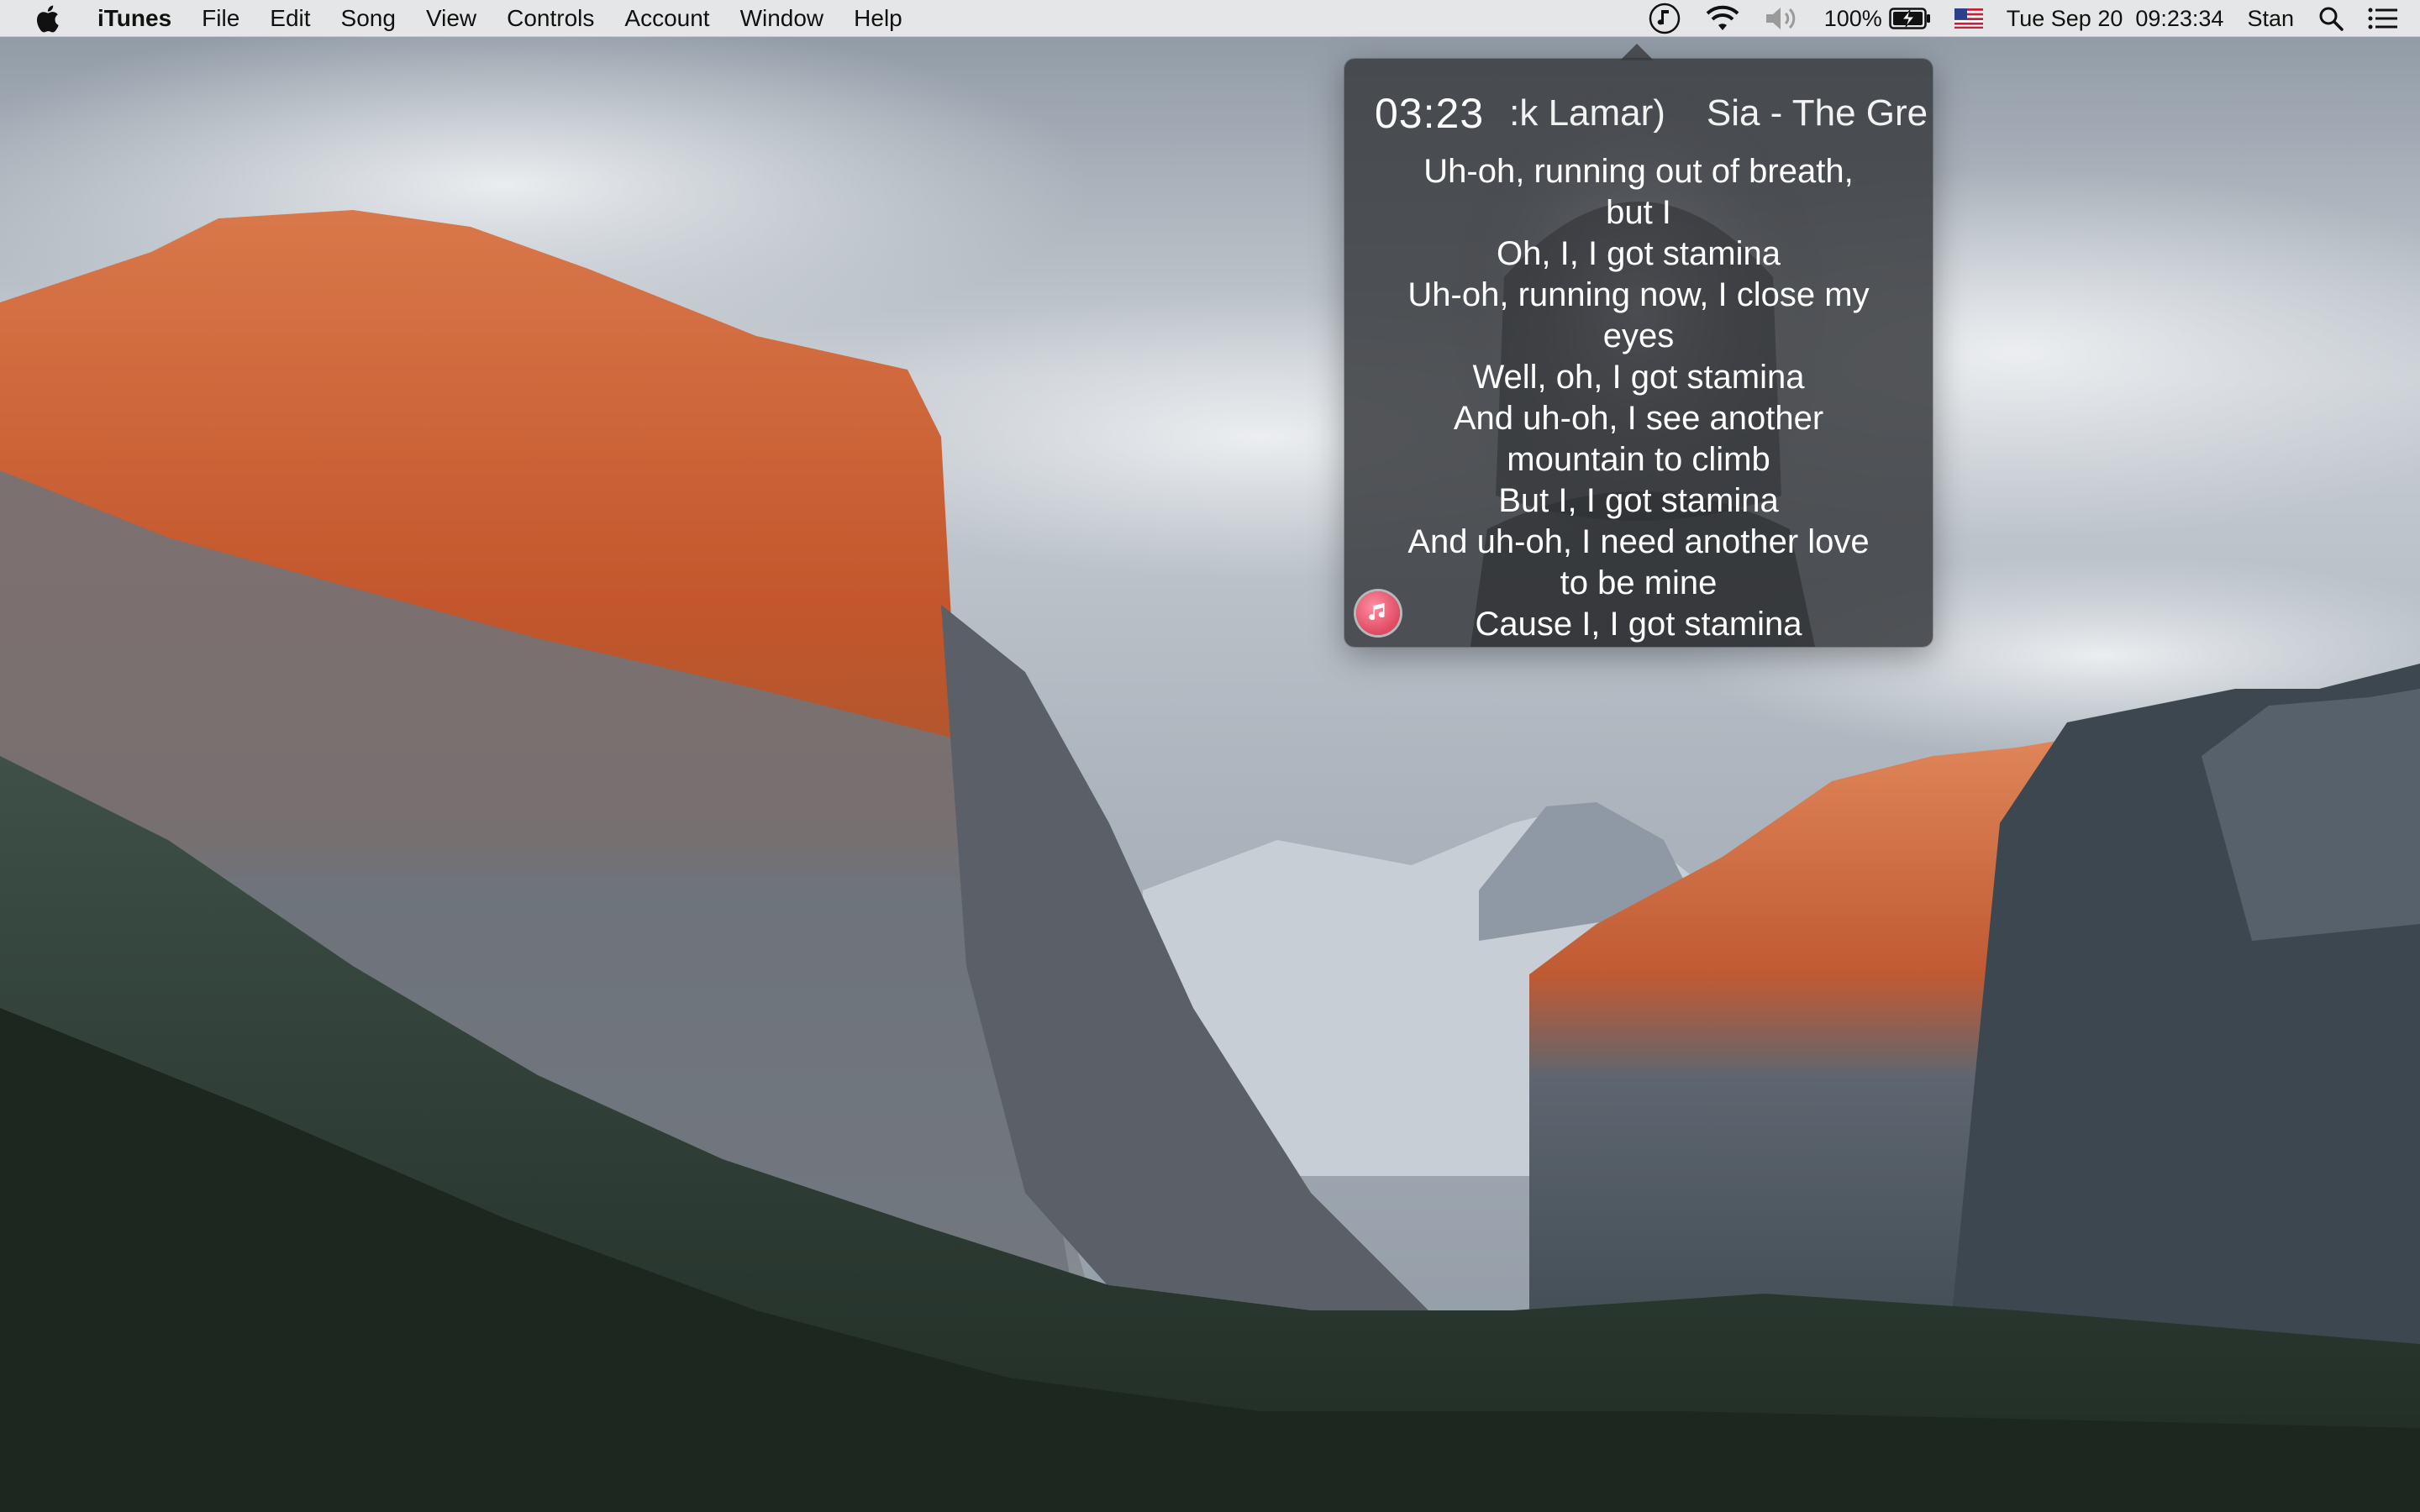  What do you see at coordinates (290, 18) in the screenshot?
I see `menu-edit: Edit` at bounding box center [290, 18].